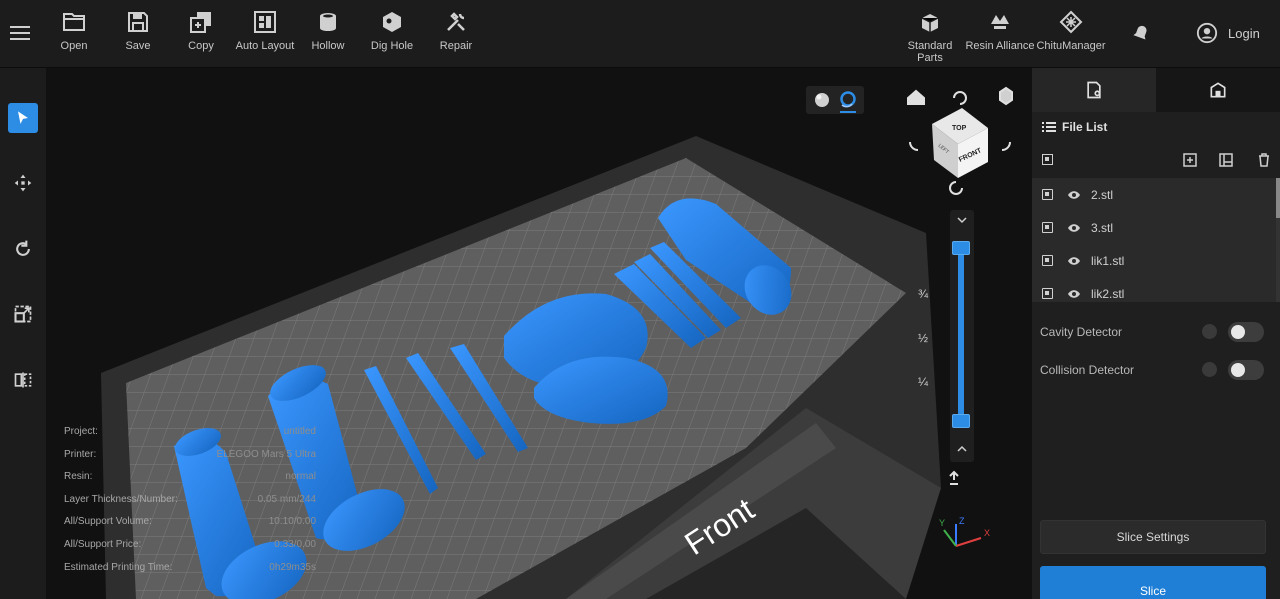 The height and width of the screenshot is (599, 1280). What do you see at coordinates (1049, 127) in the screenshot?
I see `list-icon` at bounding box center [1049, 127].